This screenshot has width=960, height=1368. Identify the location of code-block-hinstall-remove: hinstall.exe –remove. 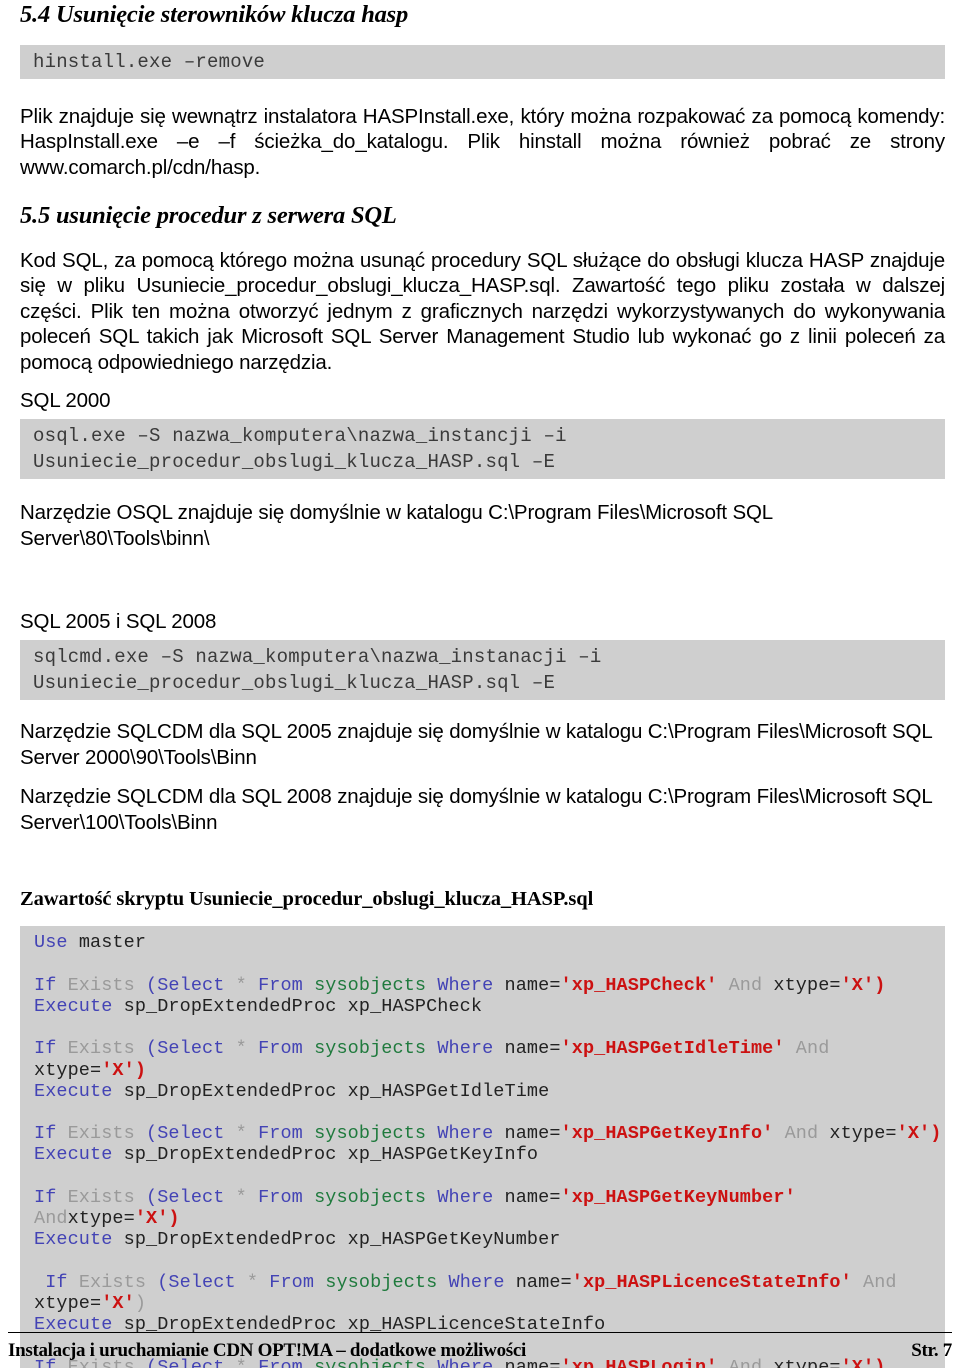
(482, 61).